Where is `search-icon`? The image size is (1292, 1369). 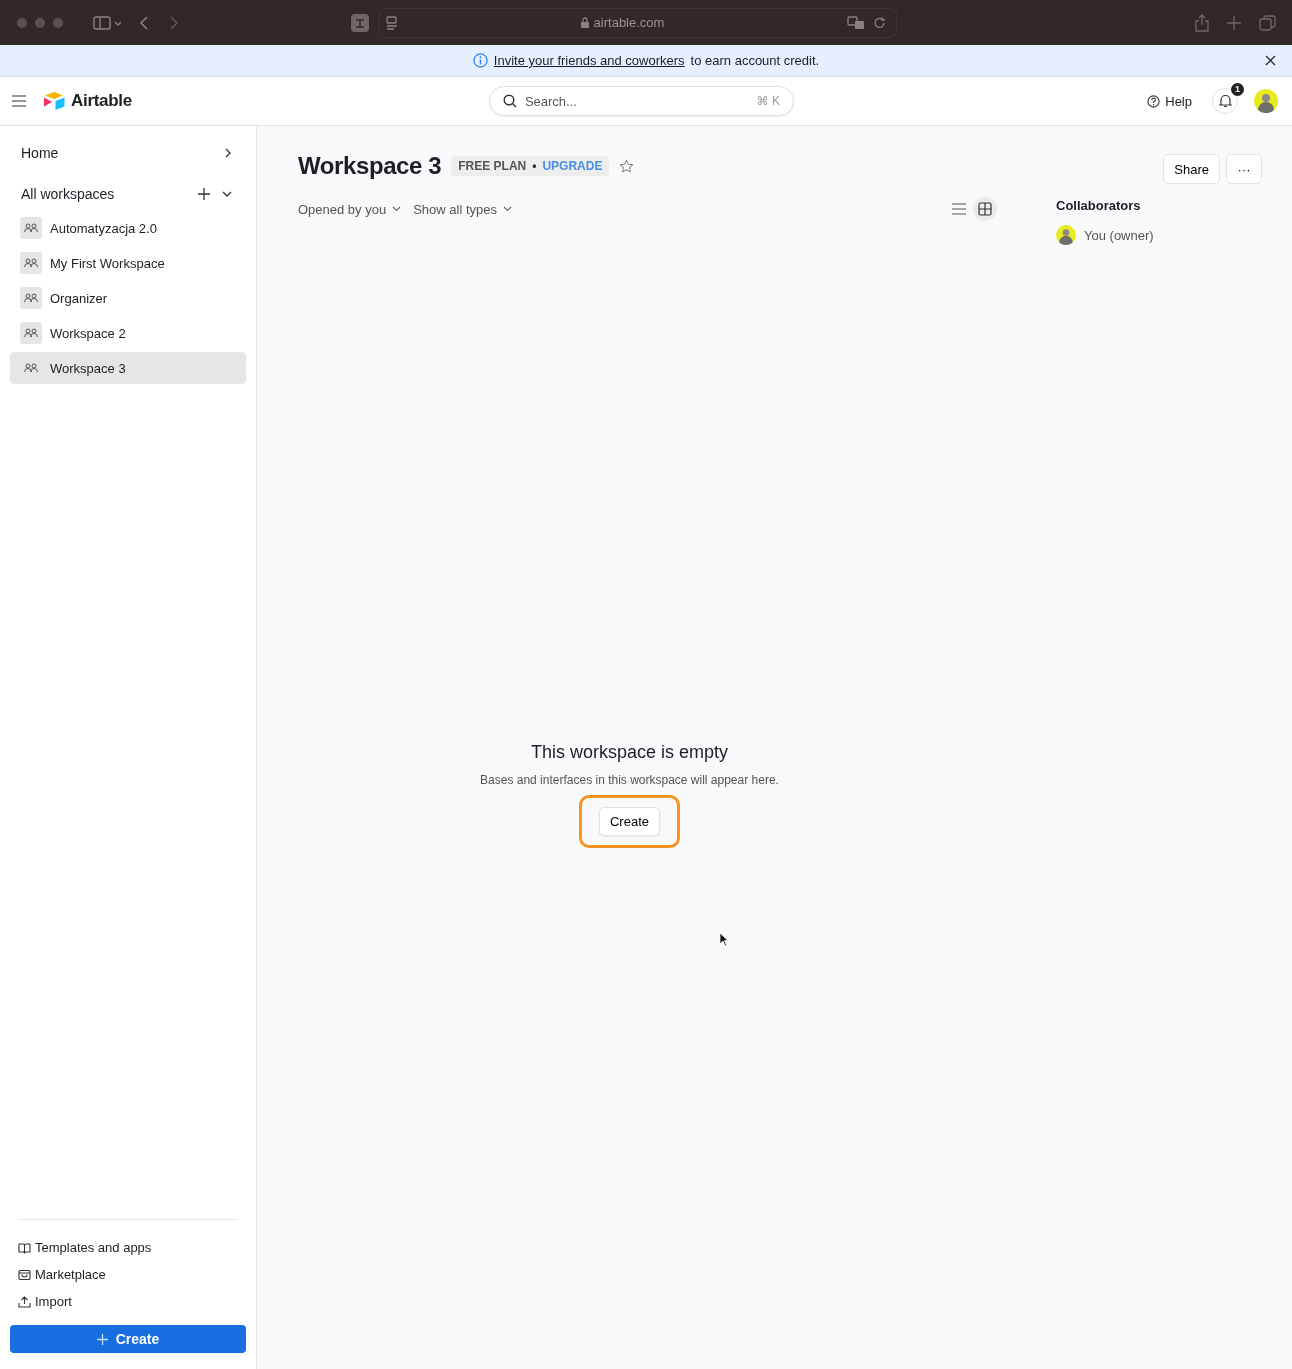
search-icon is located at coordinates (509, 101).